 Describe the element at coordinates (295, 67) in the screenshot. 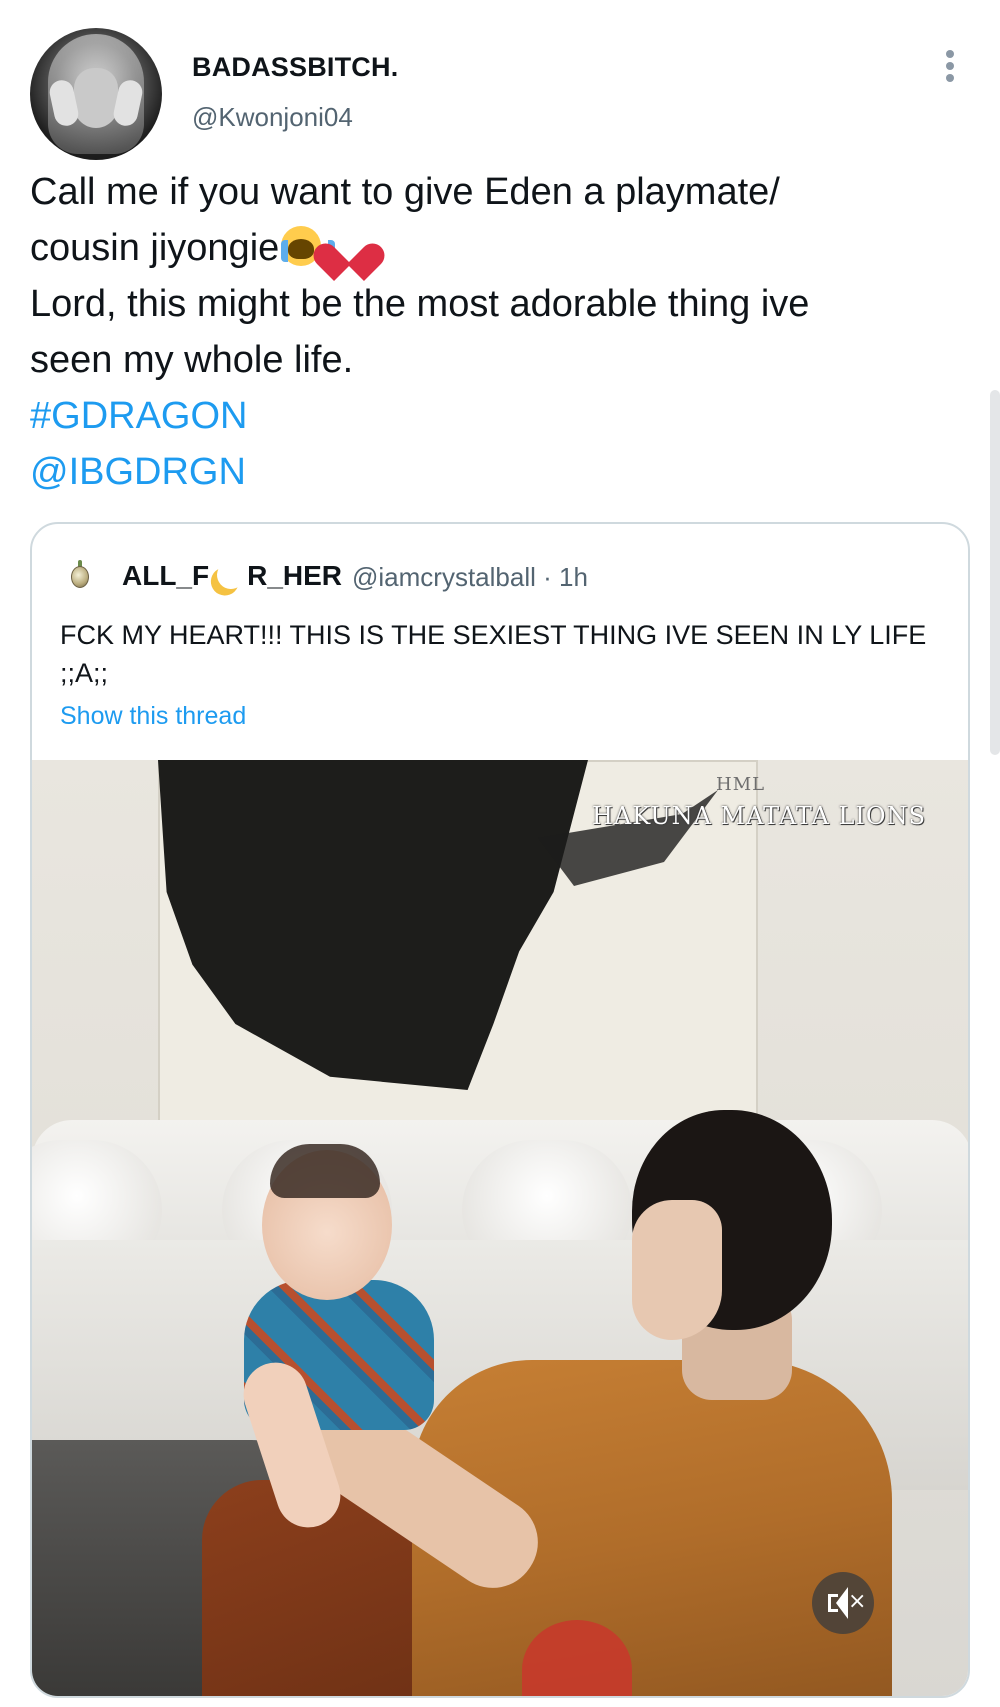

I see `display-name: BADASSBITCH.` at that location.